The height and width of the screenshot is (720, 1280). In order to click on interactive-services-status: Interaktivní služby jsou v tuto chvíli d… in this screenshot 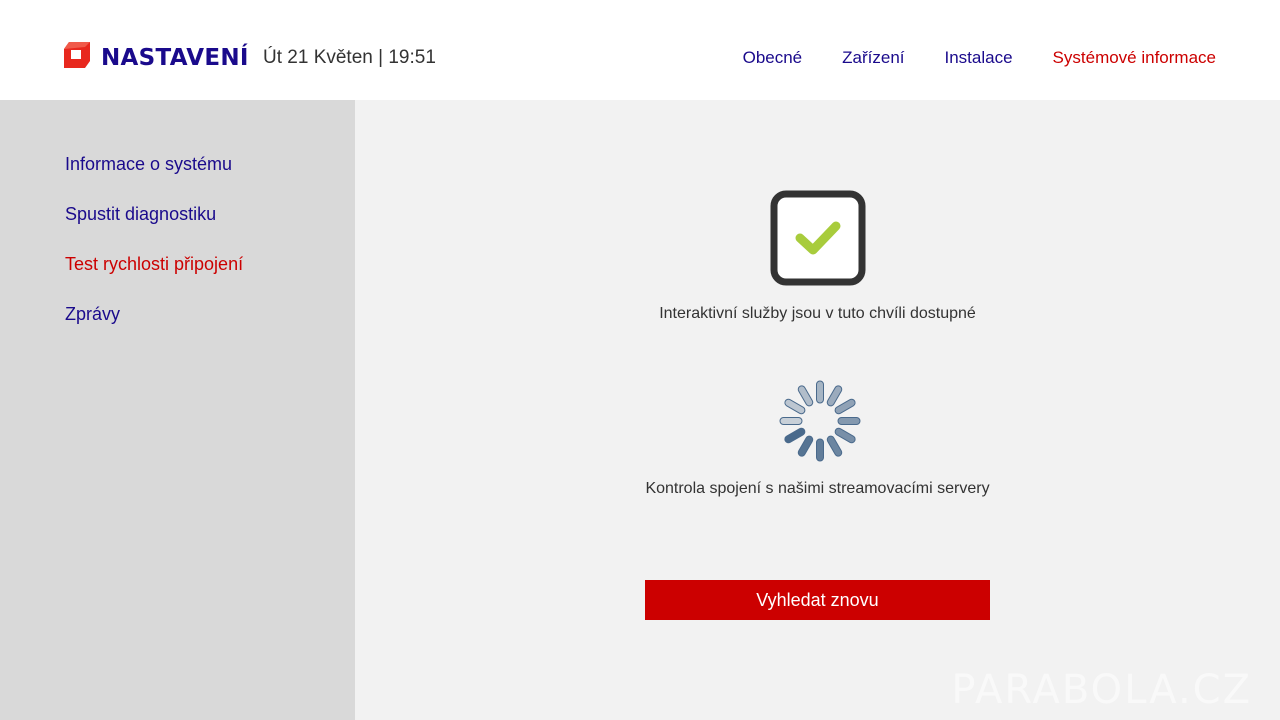, I will do `click(817, 313)`.